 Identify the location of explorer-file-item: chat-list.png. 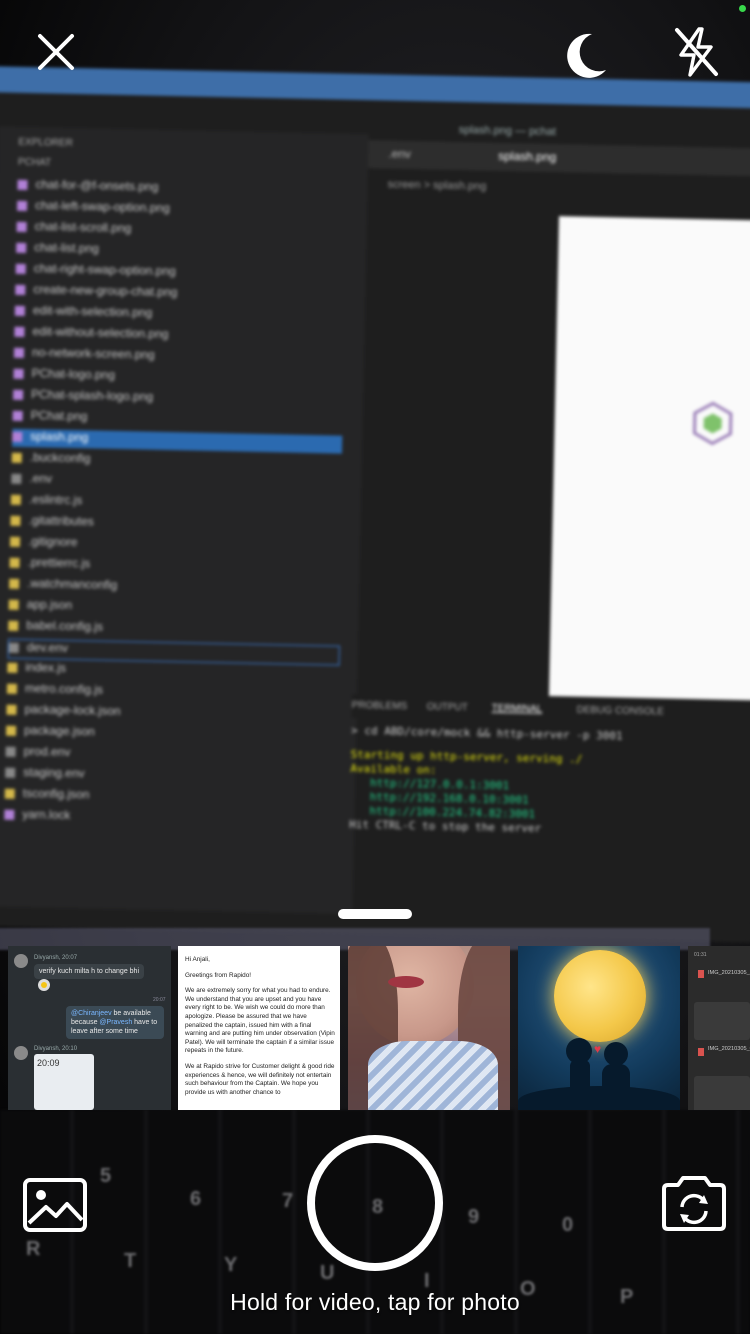
(57, 250).